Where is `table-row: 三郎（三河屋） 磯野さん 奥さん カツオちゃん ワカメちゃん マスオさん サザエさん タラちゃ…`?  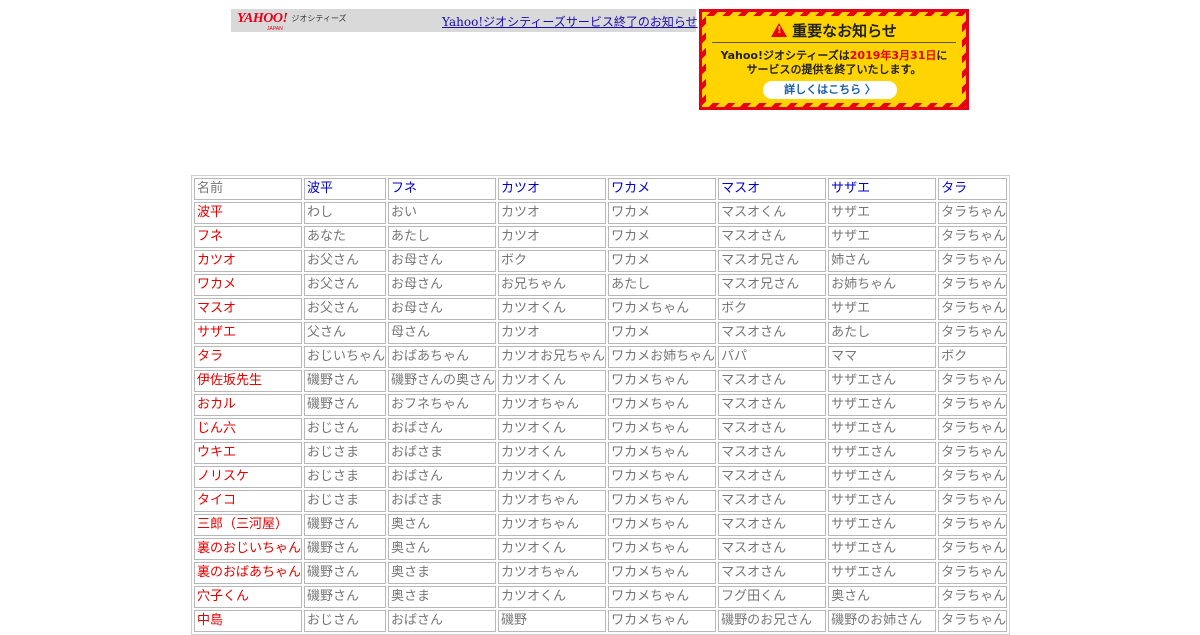 table-row: 三郎（三河屋） 磯野さん 奥さん カツオちゃん ワカメちゃん マスオさん サザエさん タラちゃ… is located at coordinates (601, 525).